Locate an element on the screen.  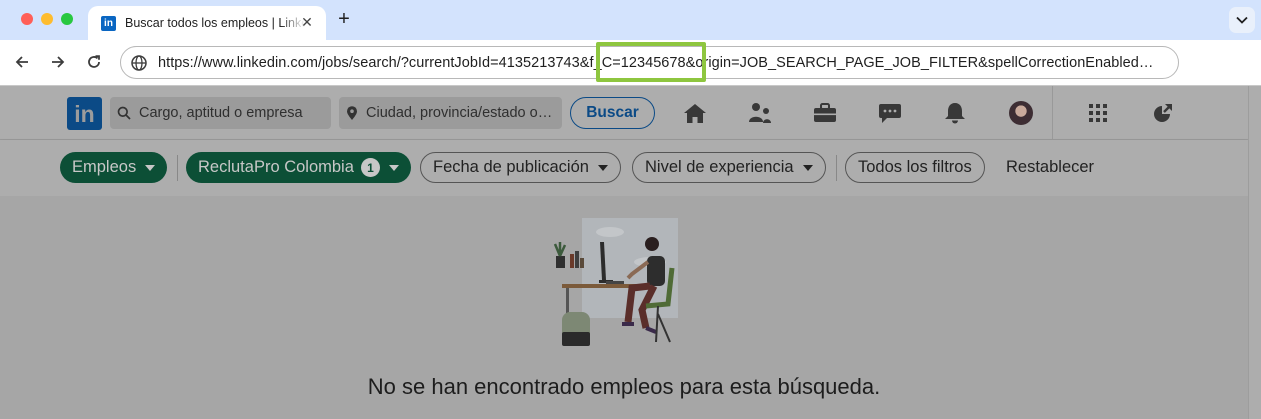
experience-level-filter-label: Nivel de experiencia is located at coordinates (719, 167).